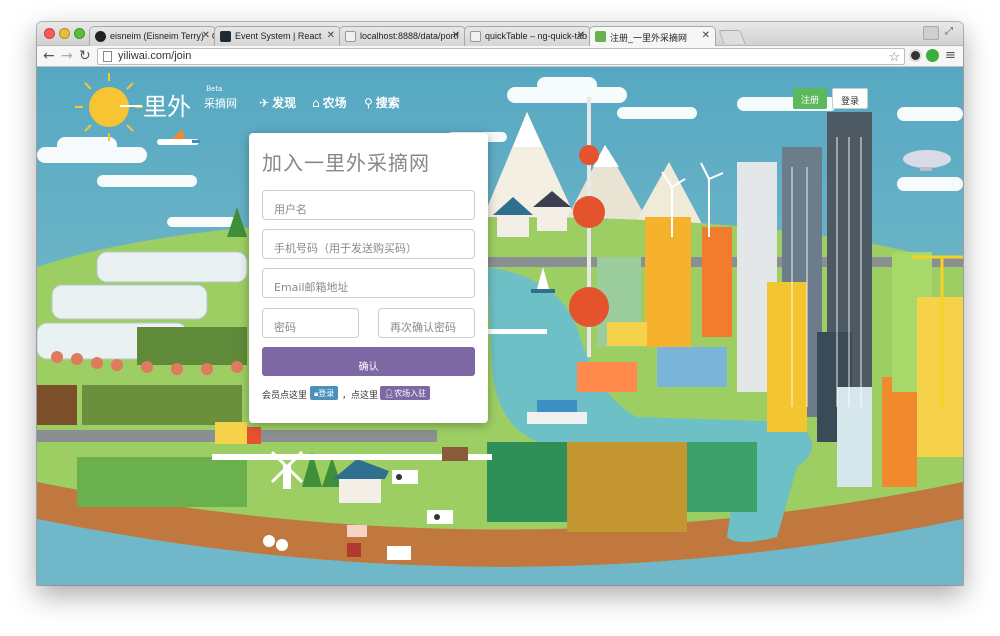 Image resolution: width=1000 pixels, height=636 pixels. What do you see at coordinates (284, 103) in the screenshot?
I see `nav-label: 发现` at bounding box center [284, 103].